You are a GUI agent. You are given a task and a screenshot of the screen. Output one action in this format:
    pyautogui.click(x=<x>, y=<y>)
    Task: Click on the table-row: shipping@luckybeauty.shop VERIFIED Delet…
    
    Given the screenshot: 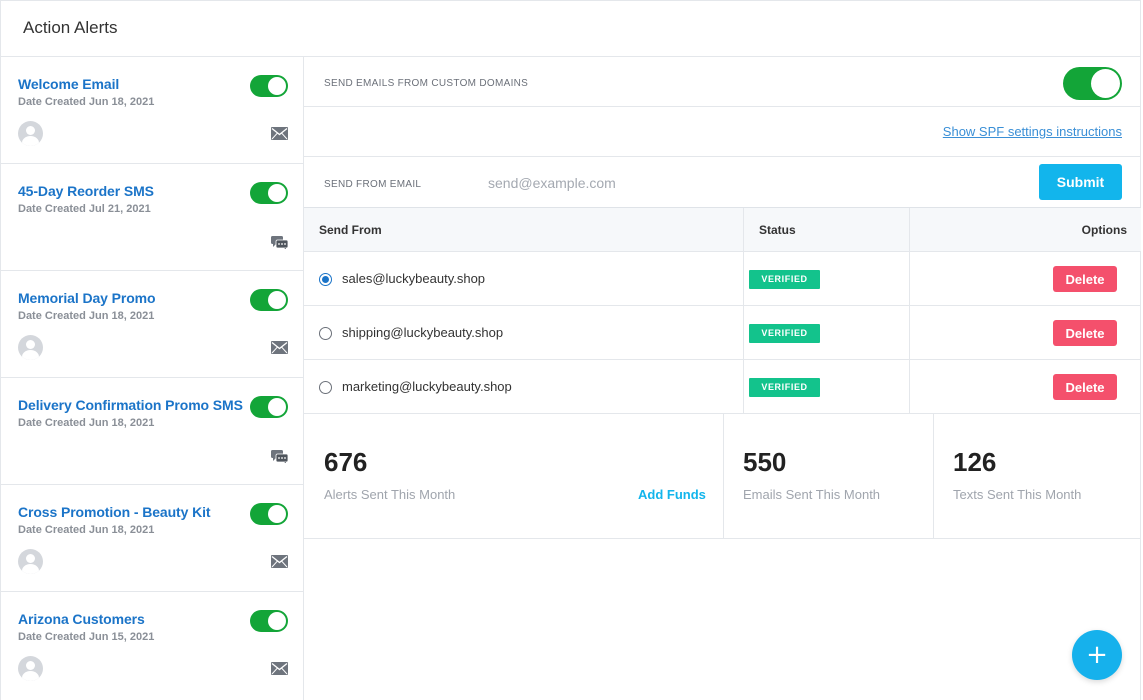 What is the action you would take?
    pyautogui.click(x=722, y=333)
    